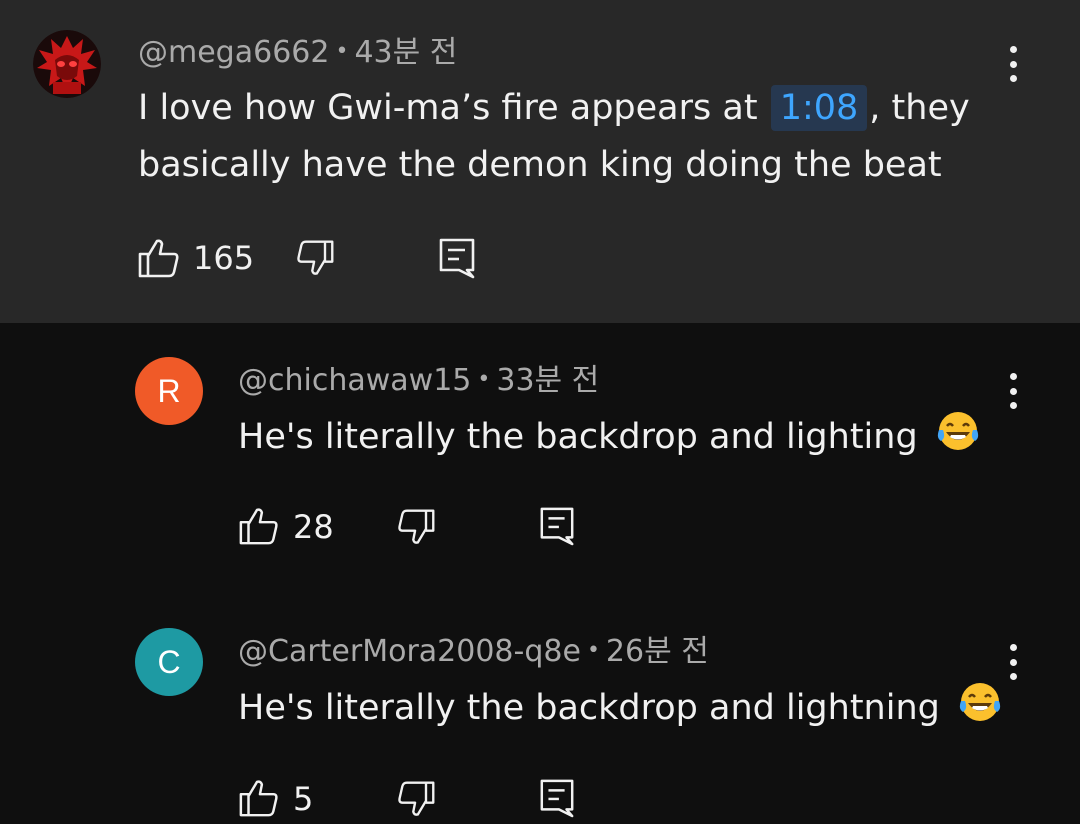 This screenshot has height=824, width=1080. I want to click on avatar: C, so click(169, 662).